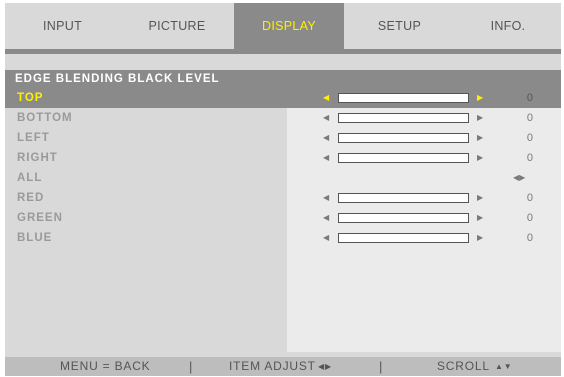 Image resolution: width=564 pixels, height=377 pixels. Describe the element at coordinates (35, 238) in the screenshot. I see `row-label: BLUE` at that location.